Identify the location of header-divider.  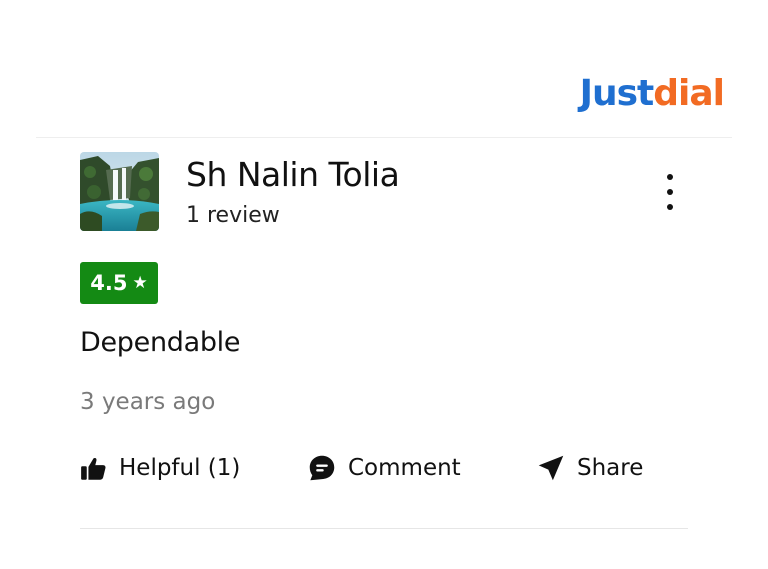
(384, 137).